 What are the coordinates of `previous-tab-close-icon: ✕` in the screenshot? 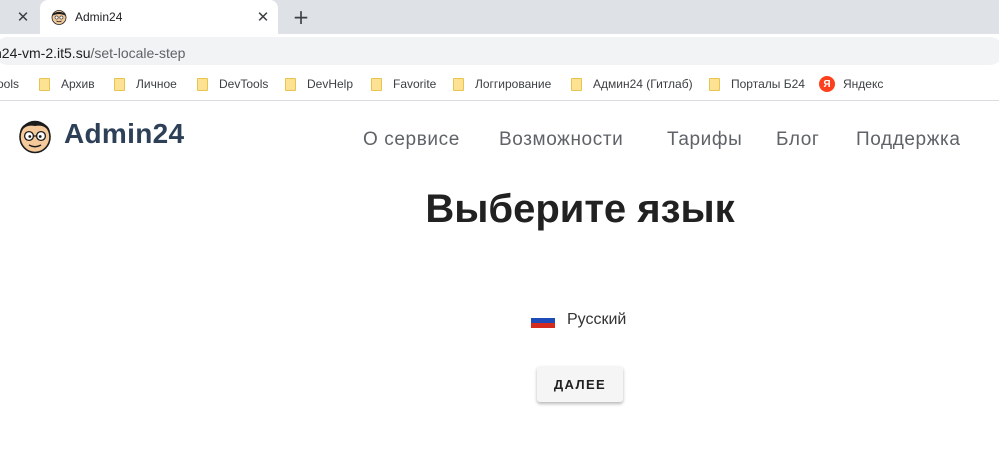 It's located at (23, 17).